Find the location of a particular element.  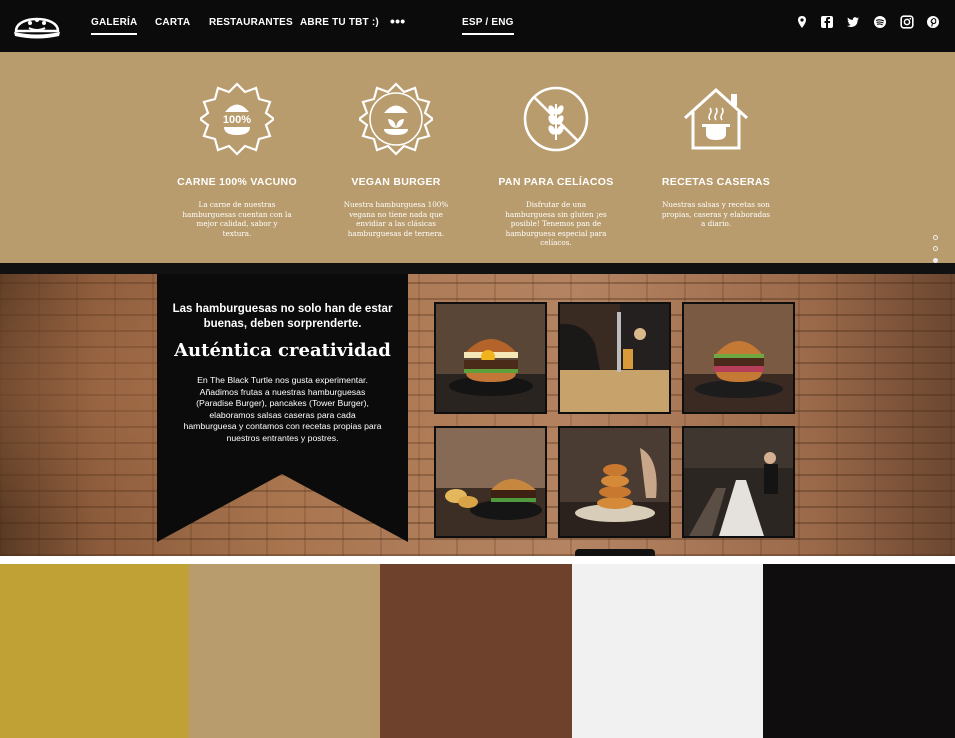

color-swatch-gold is located at coordinates (94, 651).